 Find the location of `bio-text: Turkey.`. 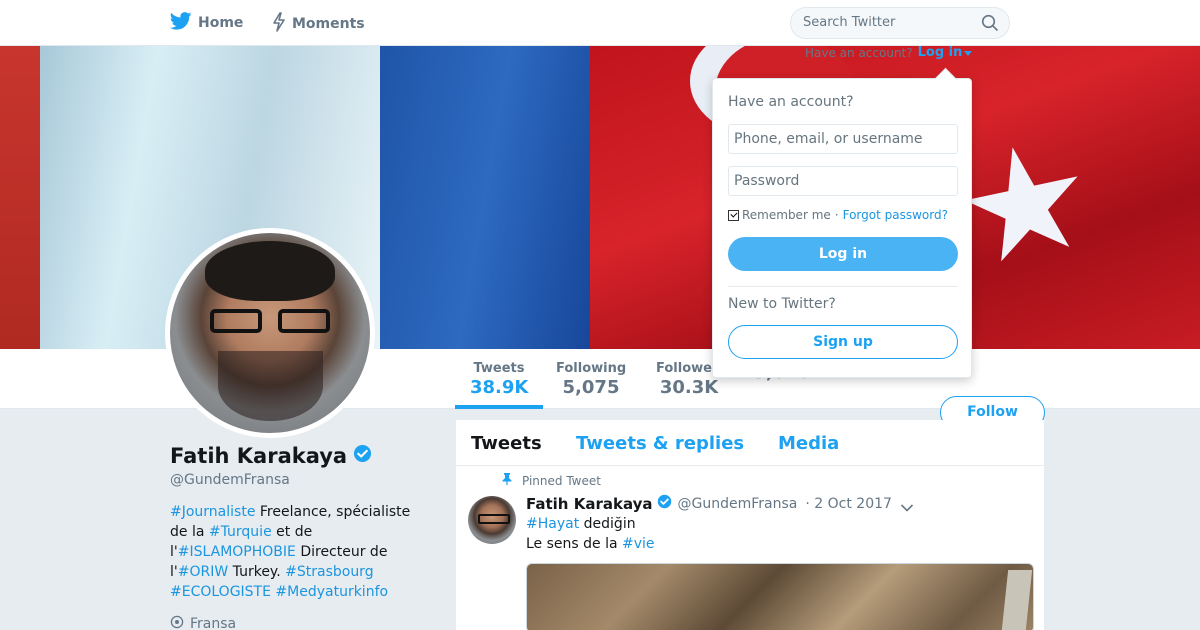

bio-text: Turkey. is located at coordinates (257, 572).